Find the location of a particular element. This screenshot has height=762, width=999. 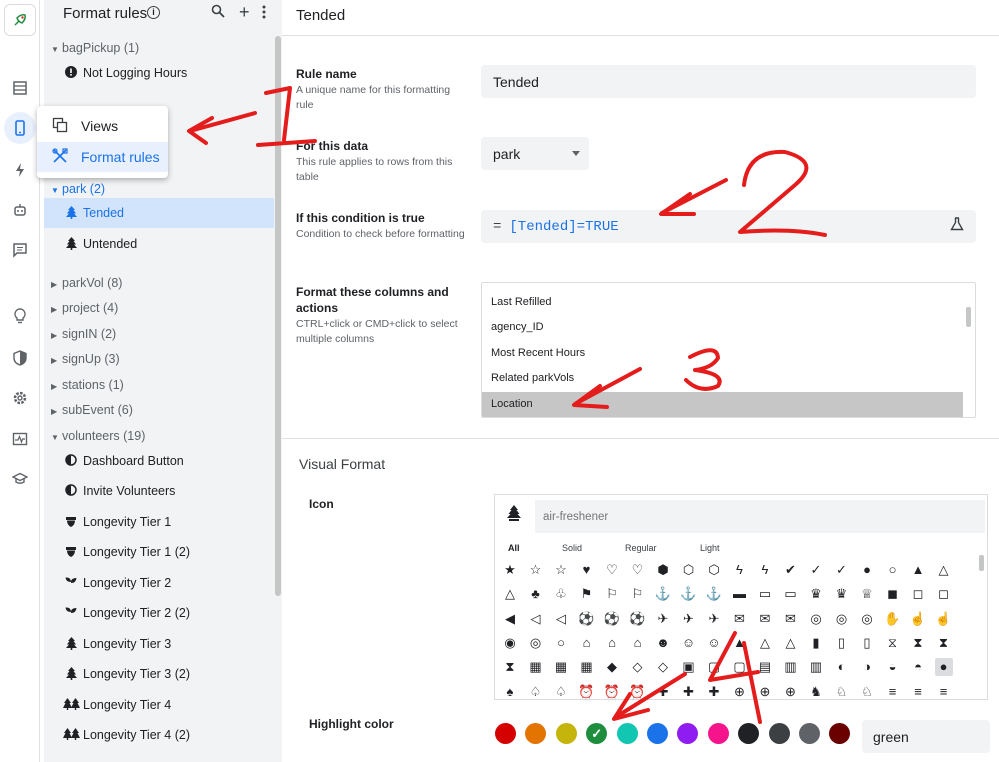

search-icon is located at coordinates (218, 13).